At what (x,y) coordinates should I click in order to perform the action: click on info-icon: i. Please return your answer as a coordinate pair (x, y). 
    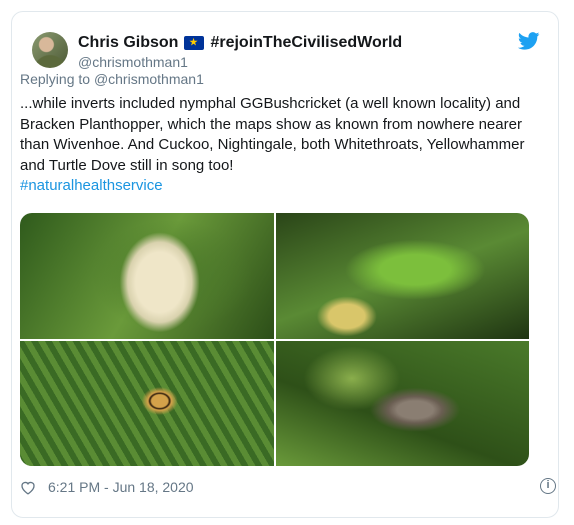
    Looking at the image, I should click on (548, 486).